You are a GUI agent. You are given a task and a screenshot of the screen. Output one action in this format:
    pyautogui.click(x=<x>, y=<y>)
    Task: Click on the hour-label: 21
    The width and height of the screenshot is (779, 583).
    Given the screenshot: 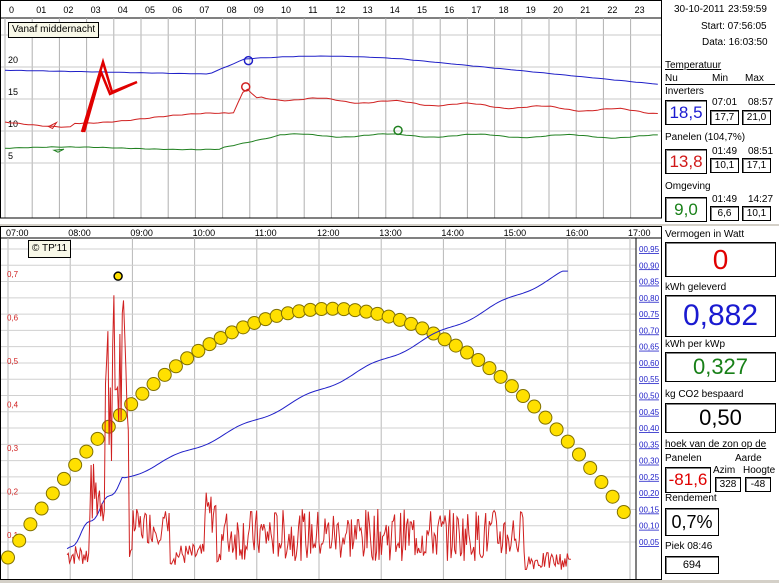 What is the action you would take?
    pyautogui.click(x=585, y=10)
    